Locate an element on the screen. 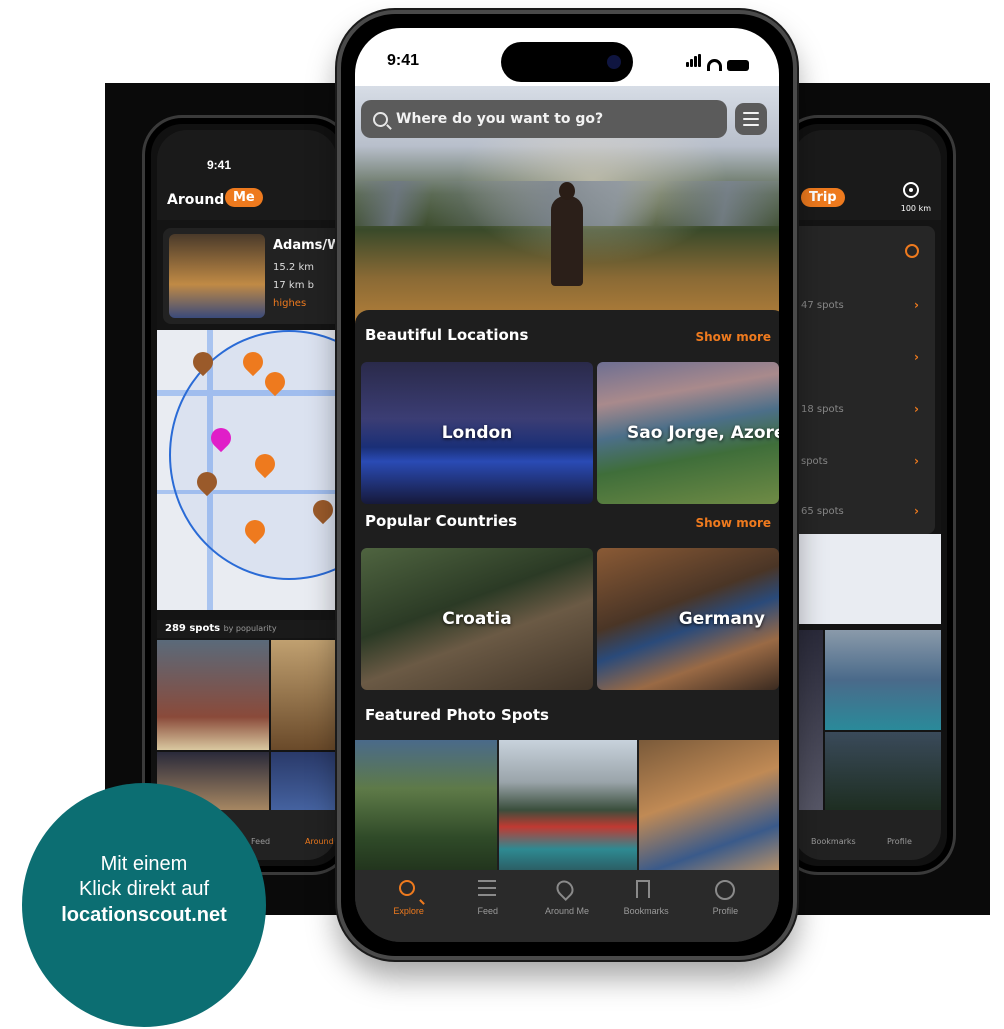 This screenshot has height=1029, width=1004. around-me-header: 9:41 Around Me is located at coordinates (247, 175).